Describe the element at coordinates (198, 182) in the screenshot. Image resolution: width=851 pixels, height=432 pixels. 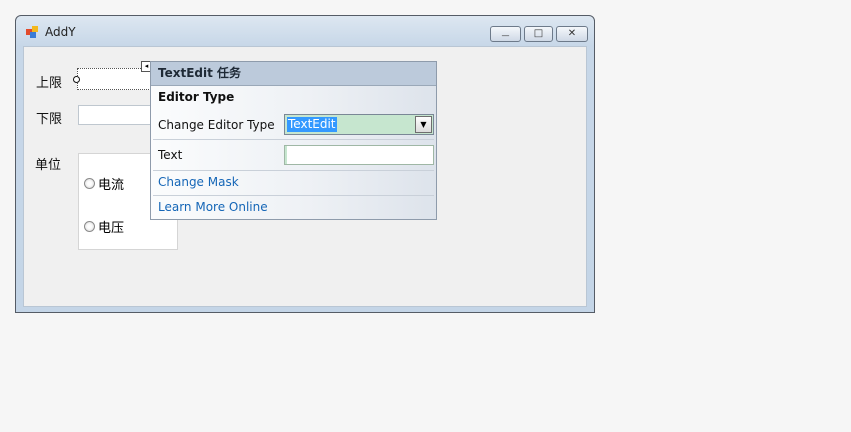
I see `change-mask-link: Change Mask` at that location.